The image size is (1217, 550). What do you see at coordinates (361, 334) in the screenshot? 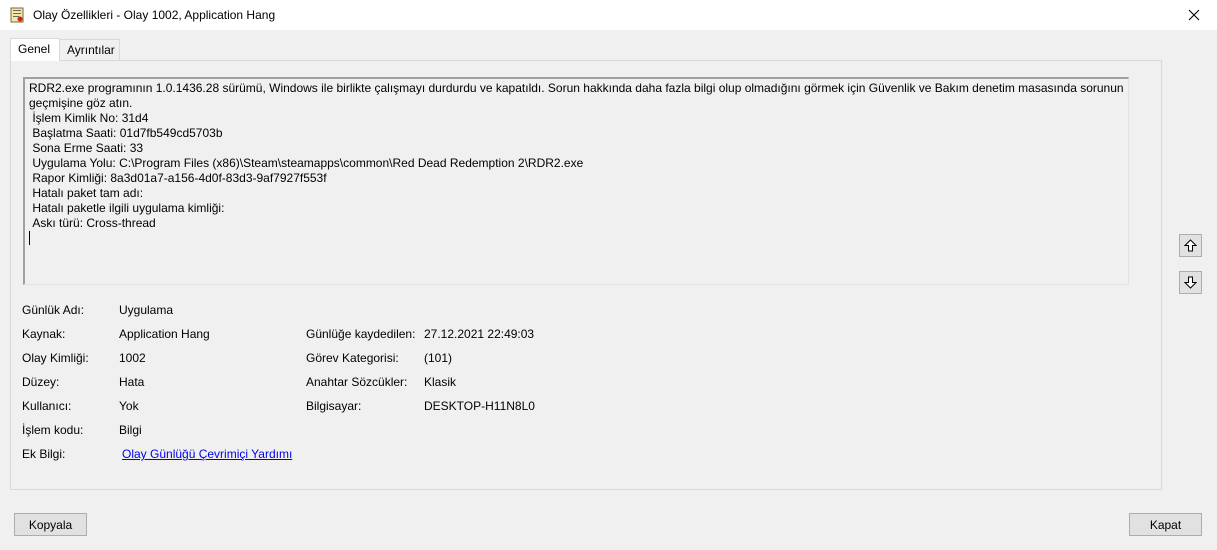
I see `logged-label: Günlüğe kaydedilen:` at bounding box center [361, 334].